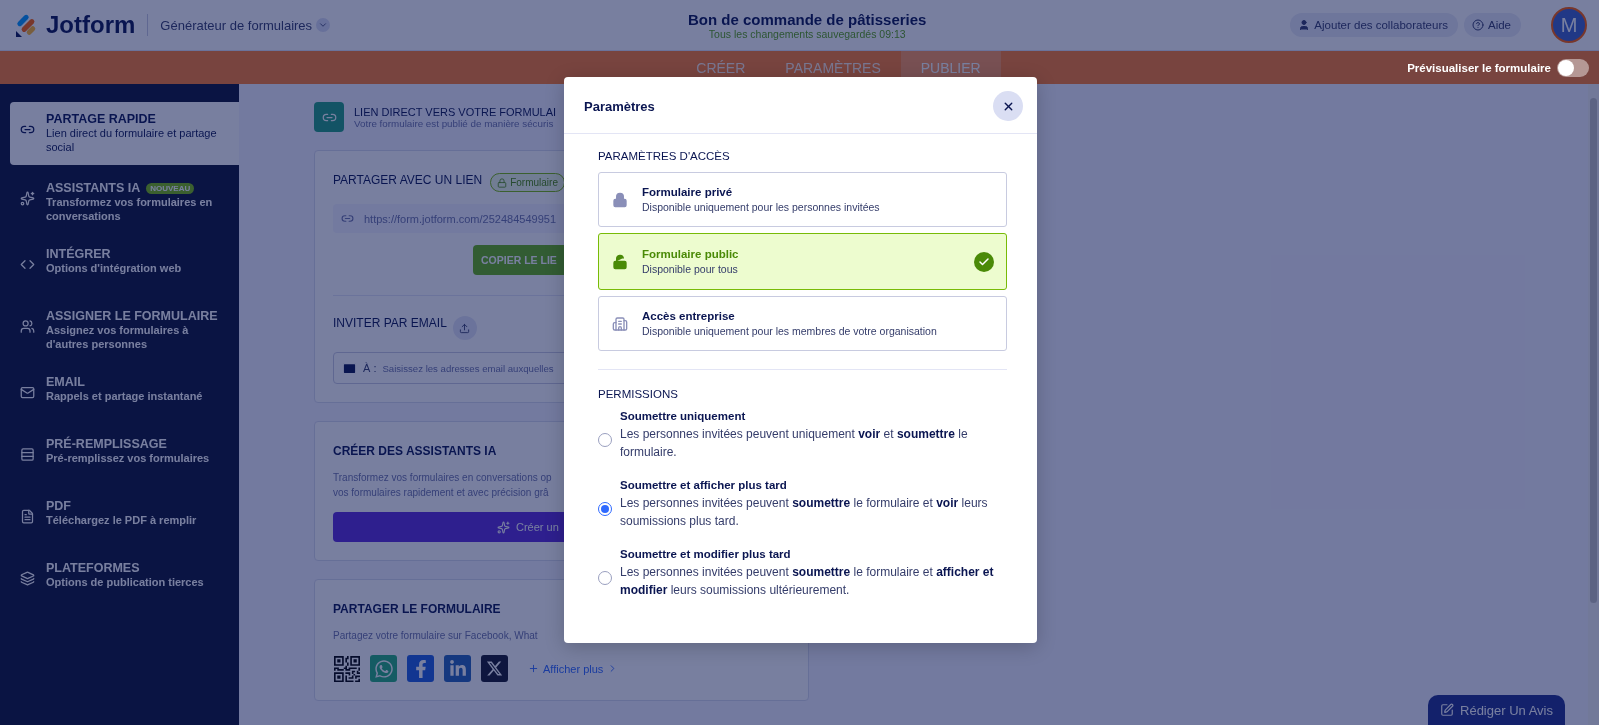 The image size is (1599, 725). I want to click on sidebar-item: PARTAGE RAPIDE Lien direct du formulaire et partage social, so click(124, 133).